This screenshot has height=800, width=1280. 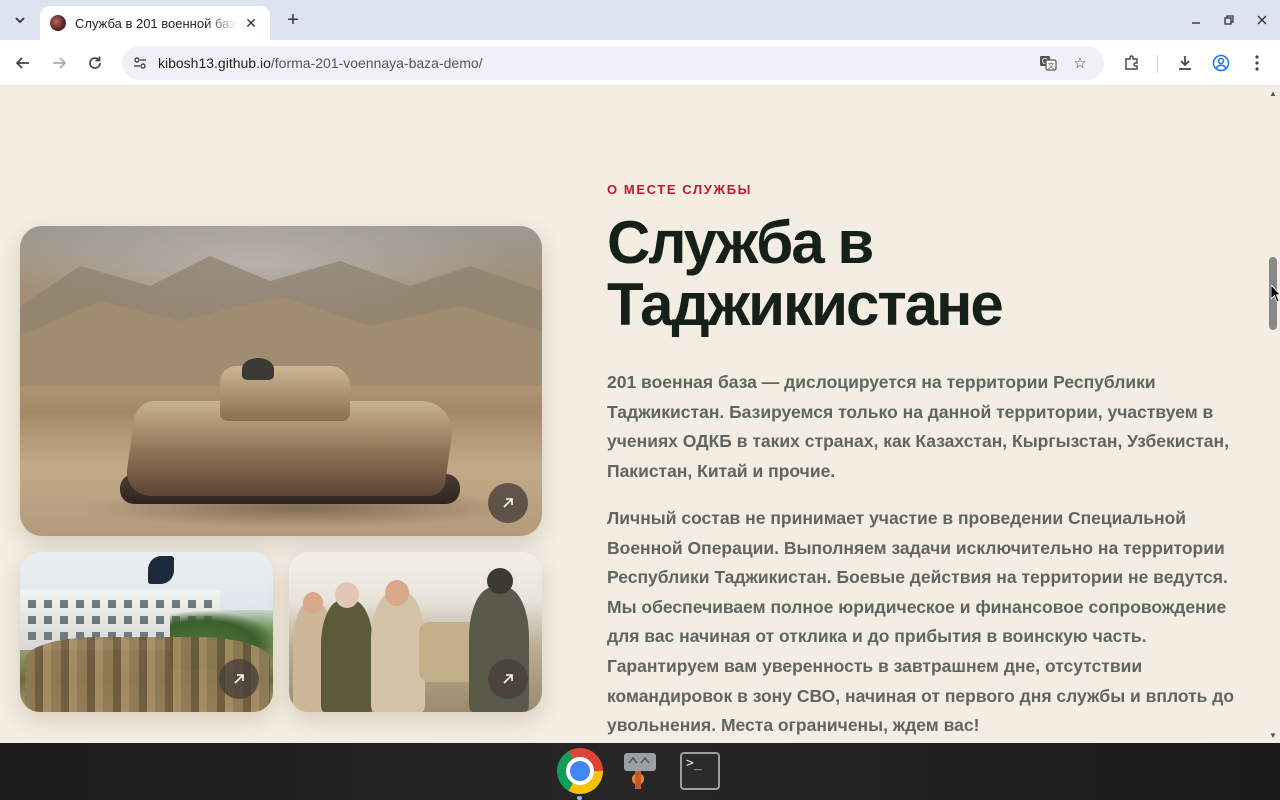 What do you see at coordinates (579, 798) in the screenshot?
I see `active-app-indicator` at bounding box center [579, 798].